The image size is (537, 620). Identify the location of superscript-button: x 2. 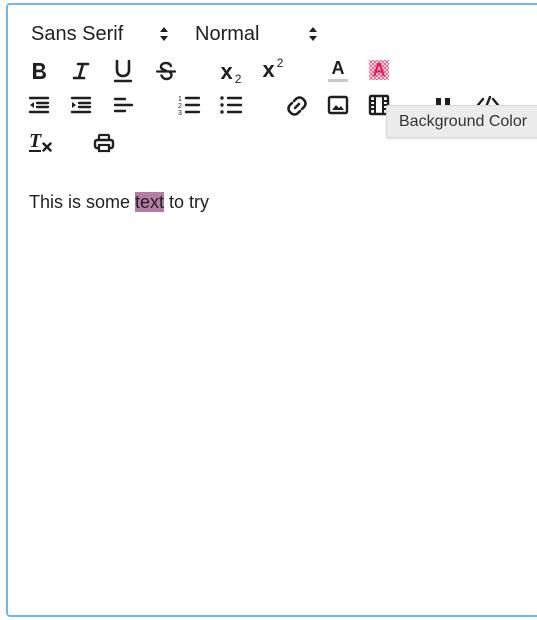
(273, 70).